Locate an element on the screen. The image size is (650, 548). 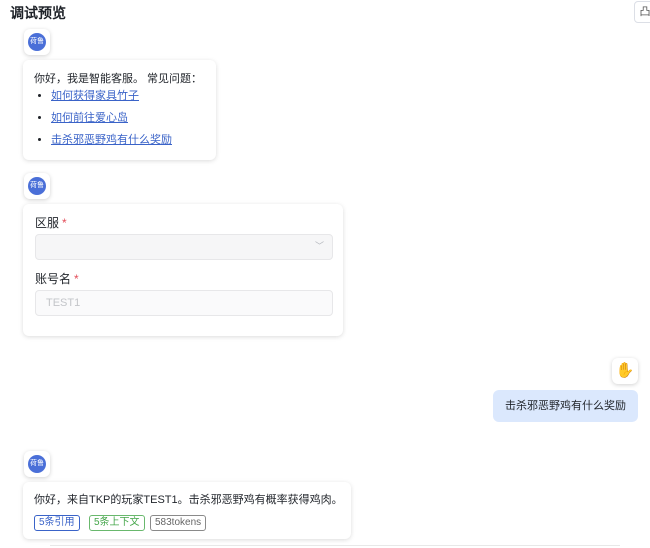
region-label: 区服 * is located at coordinates (51, 223).